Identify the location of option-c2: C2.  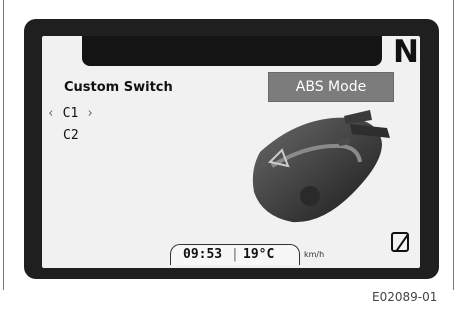
(71, 135).